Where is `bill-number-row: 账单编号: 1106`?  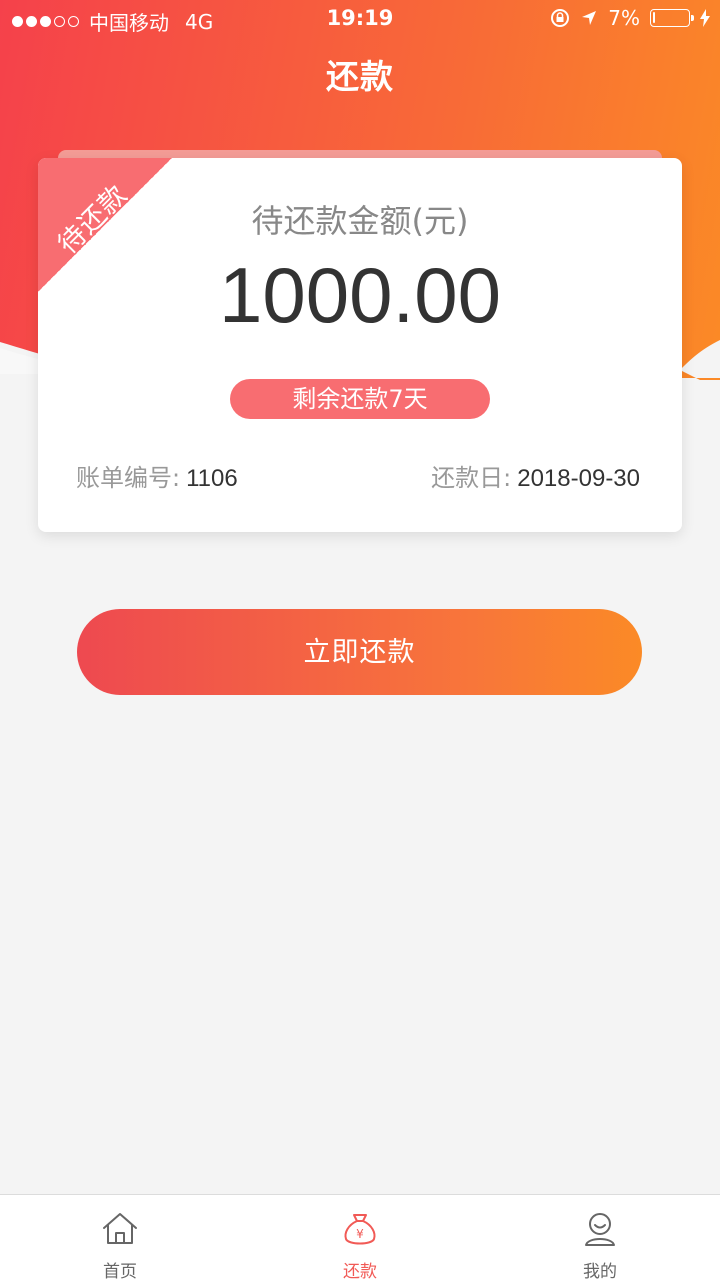 bill-number-row: 账单编号: 1106 is located at coordinates (157, 475).